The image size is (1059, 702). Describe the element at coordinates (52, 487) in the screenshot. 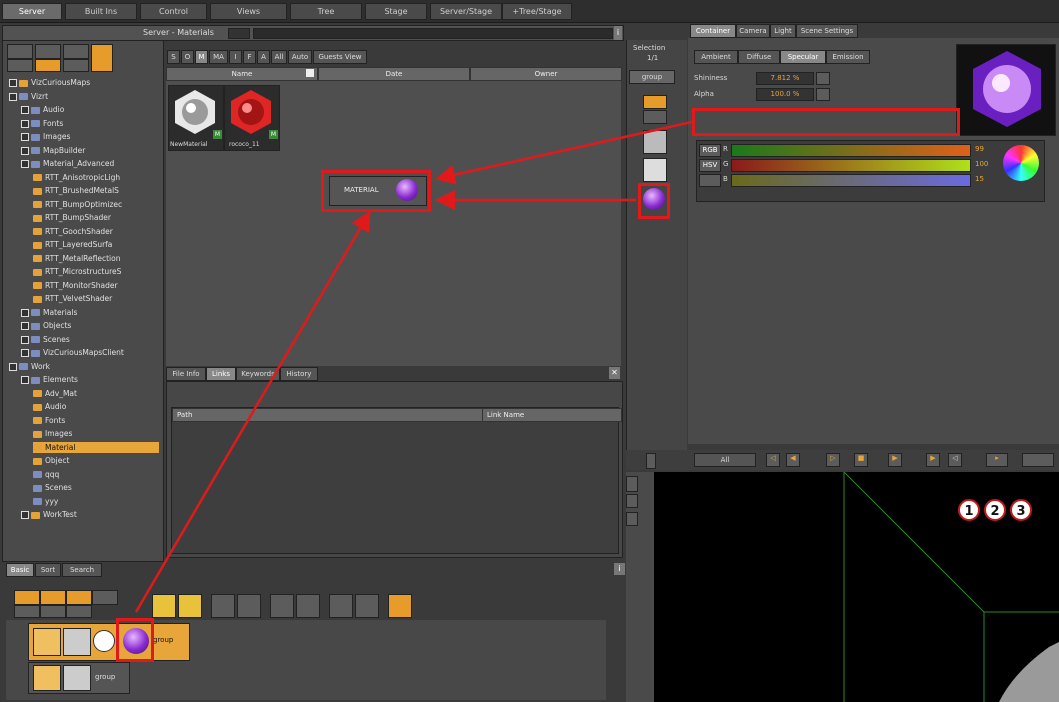

I see `tree-item: Scenes` at that location.